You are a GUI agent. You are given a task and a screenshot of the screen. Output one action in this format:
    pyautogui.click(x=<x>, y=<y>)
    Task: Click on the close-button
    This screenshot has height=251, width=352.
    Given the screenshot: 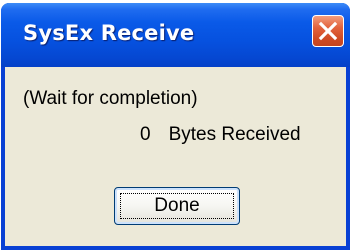 What is the action you would take?
    pyautogui.click(x=328, y=31)
    